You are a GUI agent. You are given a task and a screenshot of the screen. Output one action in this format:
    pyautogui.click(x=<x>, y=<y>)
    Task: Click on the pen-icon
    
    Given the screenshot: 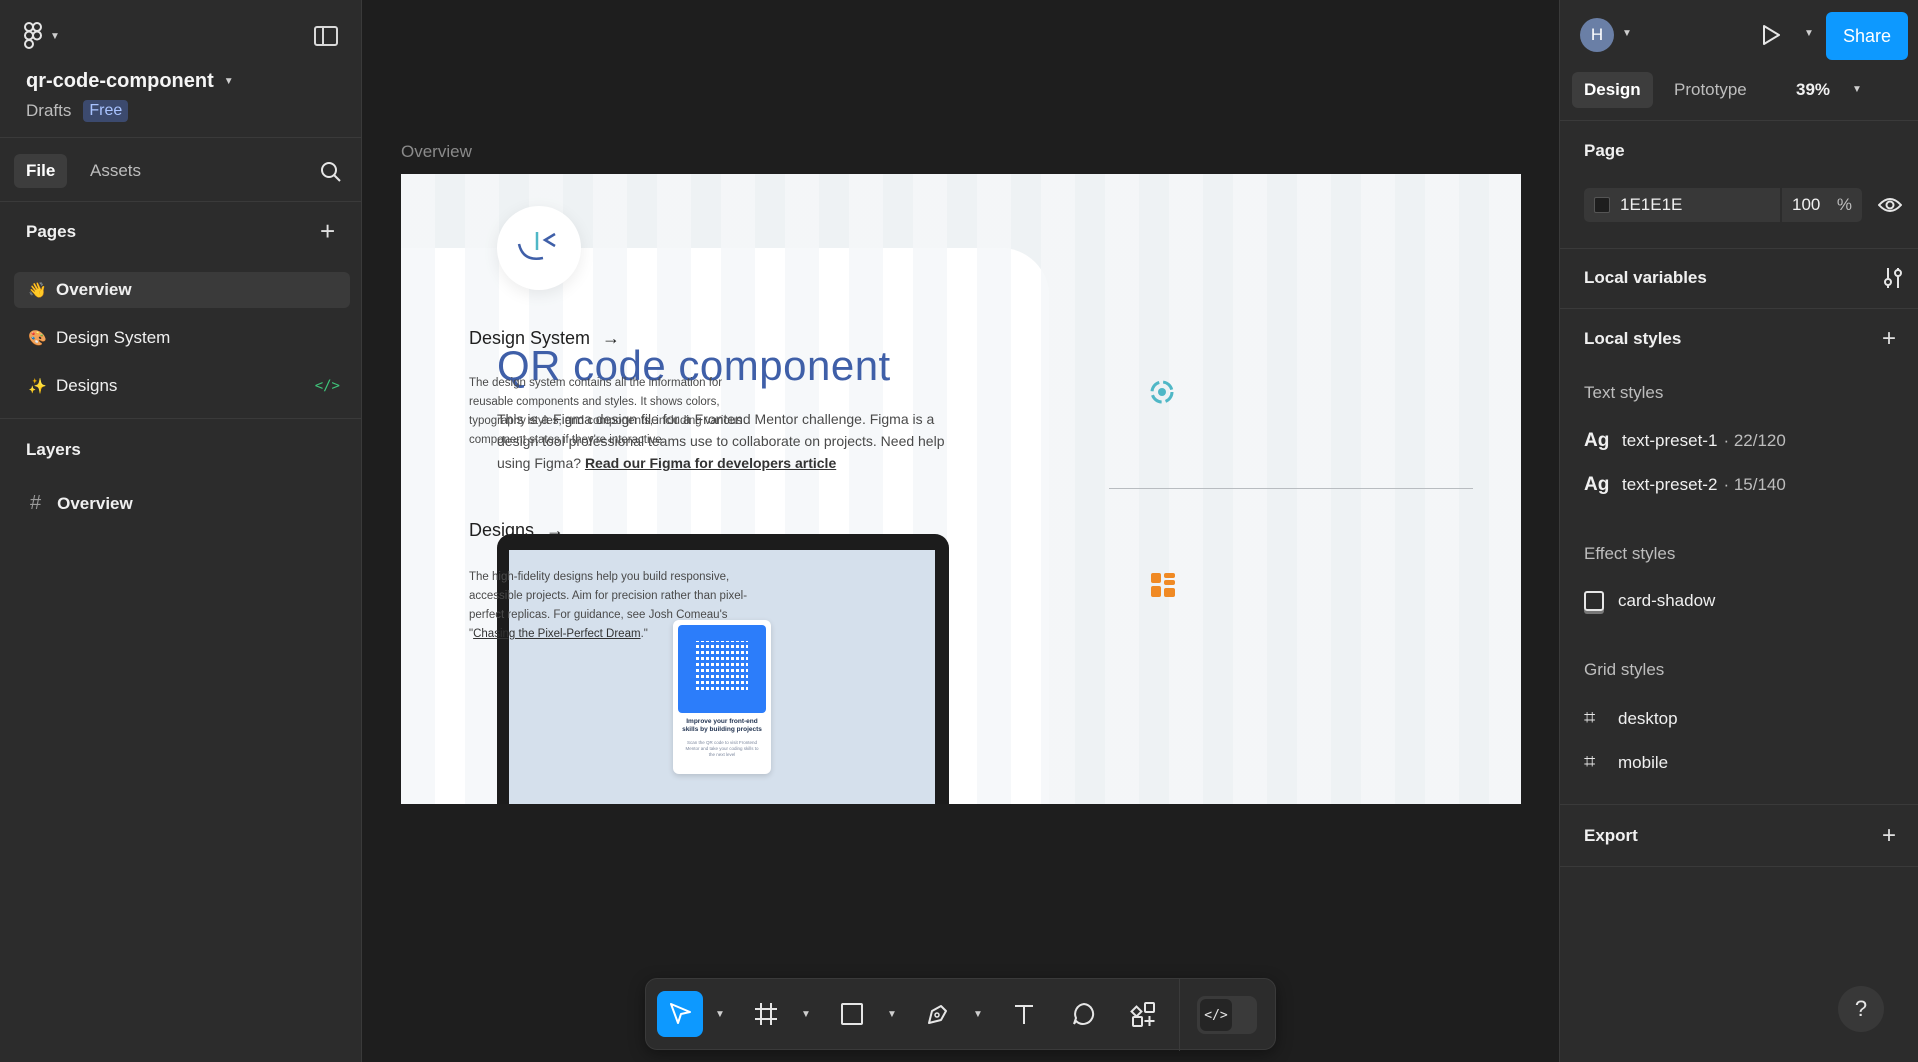 What is the action you would take?
    pyautogui.click(x=937, y=1014)
    